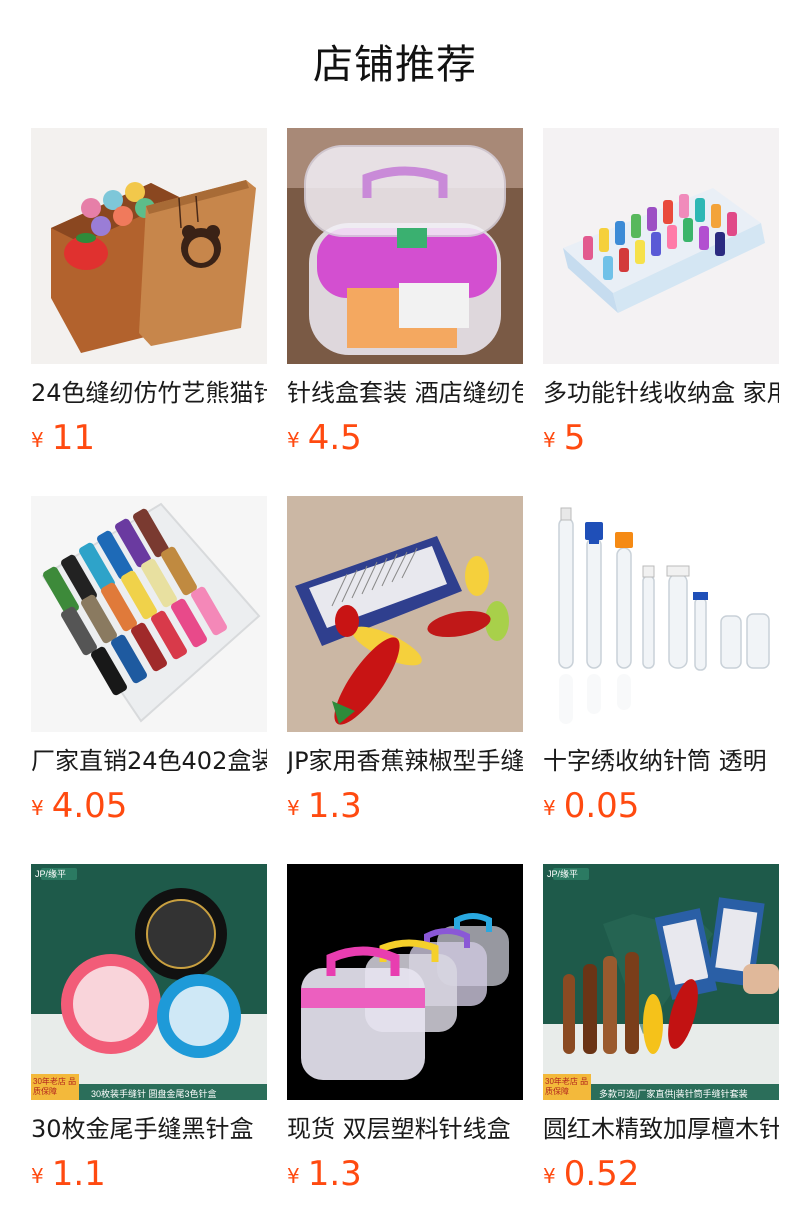  What do you see at coordinates (601, 806) in the screenshot?
I see `price-value: 0.05` at bounding box center [601, 806].